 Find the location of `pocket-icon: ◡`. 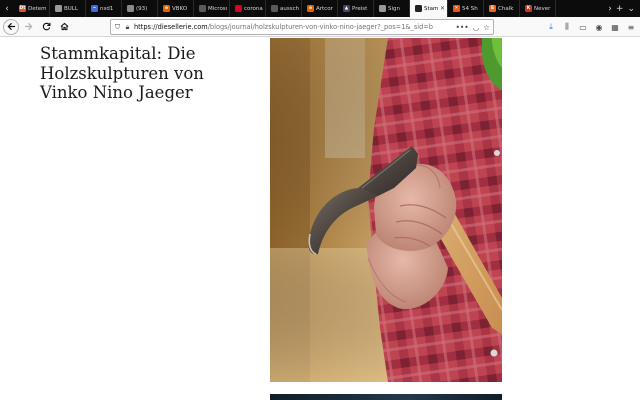

pocket-icon: ◡ is located at coordinates (476, 27).